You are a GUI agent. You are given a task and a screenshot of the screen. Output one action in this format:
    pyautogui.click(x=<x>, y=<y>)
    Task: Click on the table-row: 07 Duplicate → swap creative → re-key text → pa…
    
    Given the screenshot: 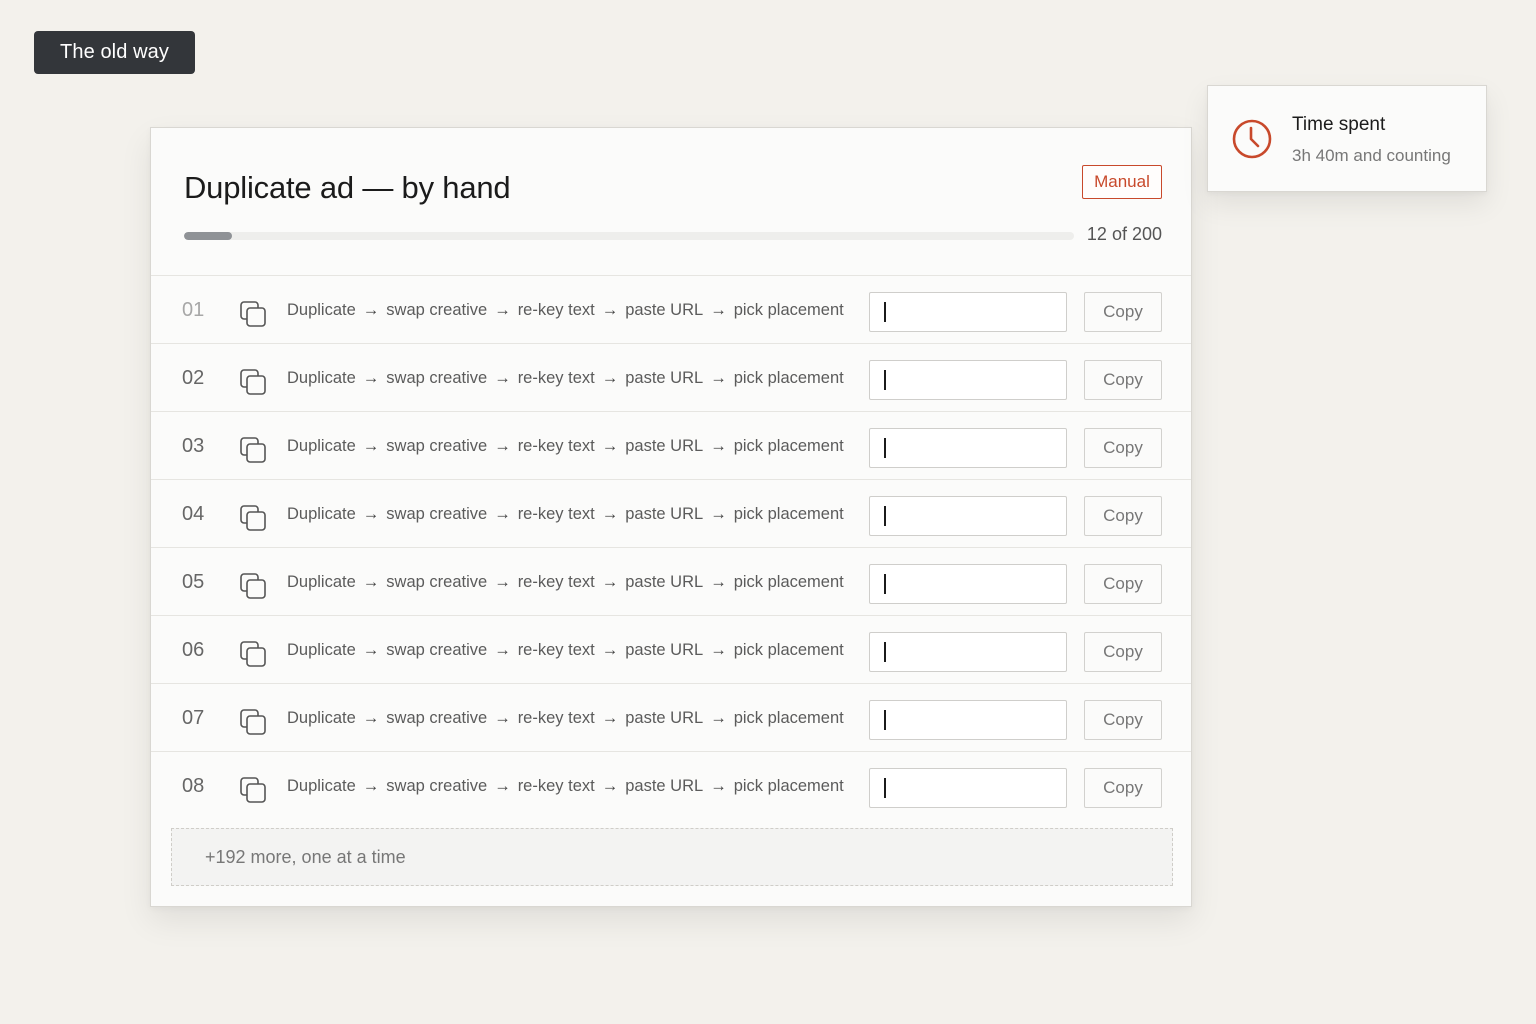 What is the action you would take?
    pyautogui.click(x=671, y=717)
    